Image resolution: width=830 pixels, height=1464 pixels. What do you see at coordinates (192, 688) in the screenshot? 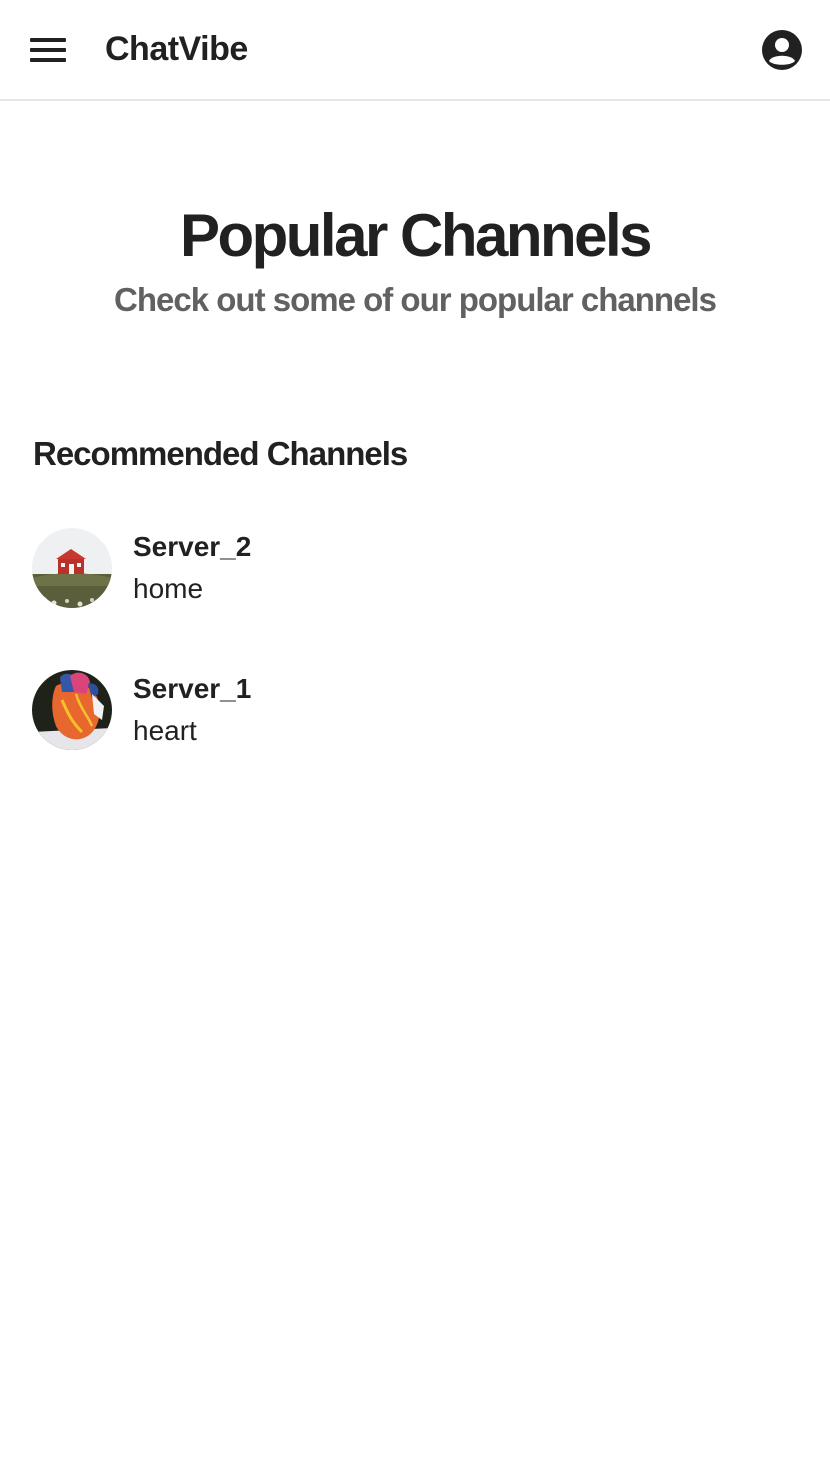
I see `channel-name: Server_1` at bounding box center [192, 688].